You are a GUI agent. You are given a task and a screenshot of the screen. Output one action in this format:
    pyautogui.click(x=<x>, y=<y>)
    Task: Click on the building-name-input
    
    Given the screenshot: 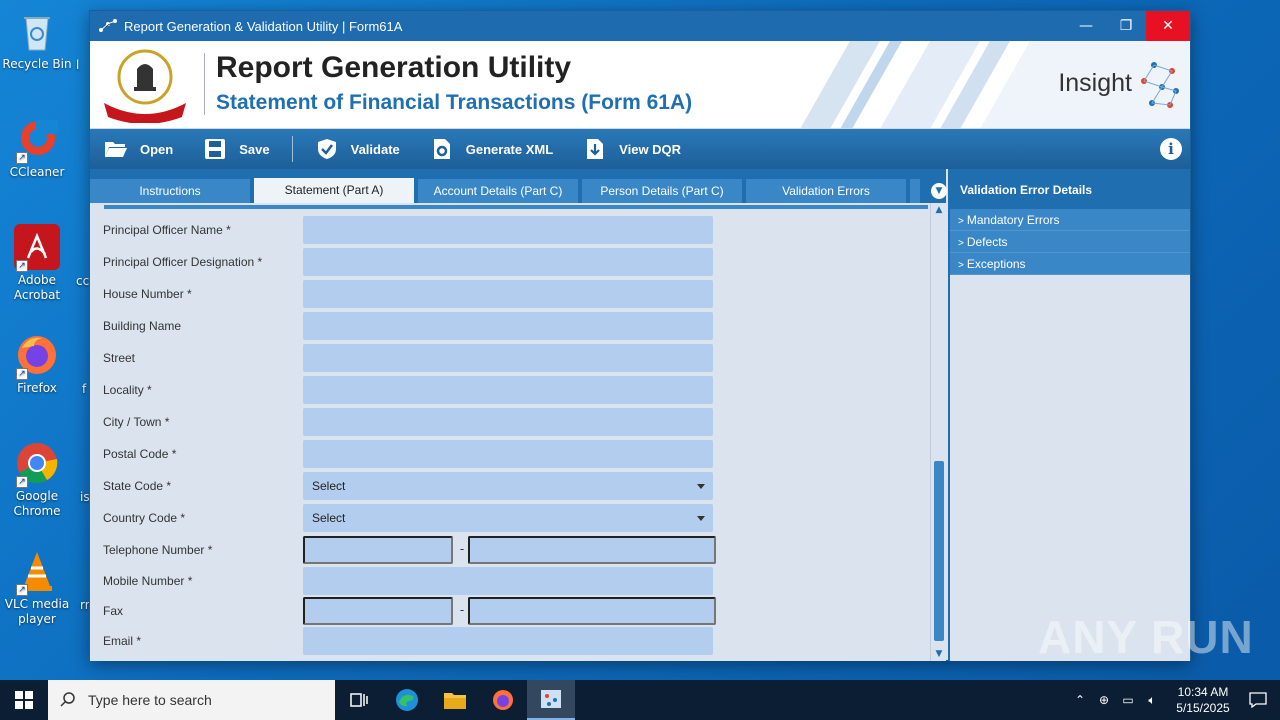 What is the action you would take?
    pyautogui.click(x=508, y=326)
    